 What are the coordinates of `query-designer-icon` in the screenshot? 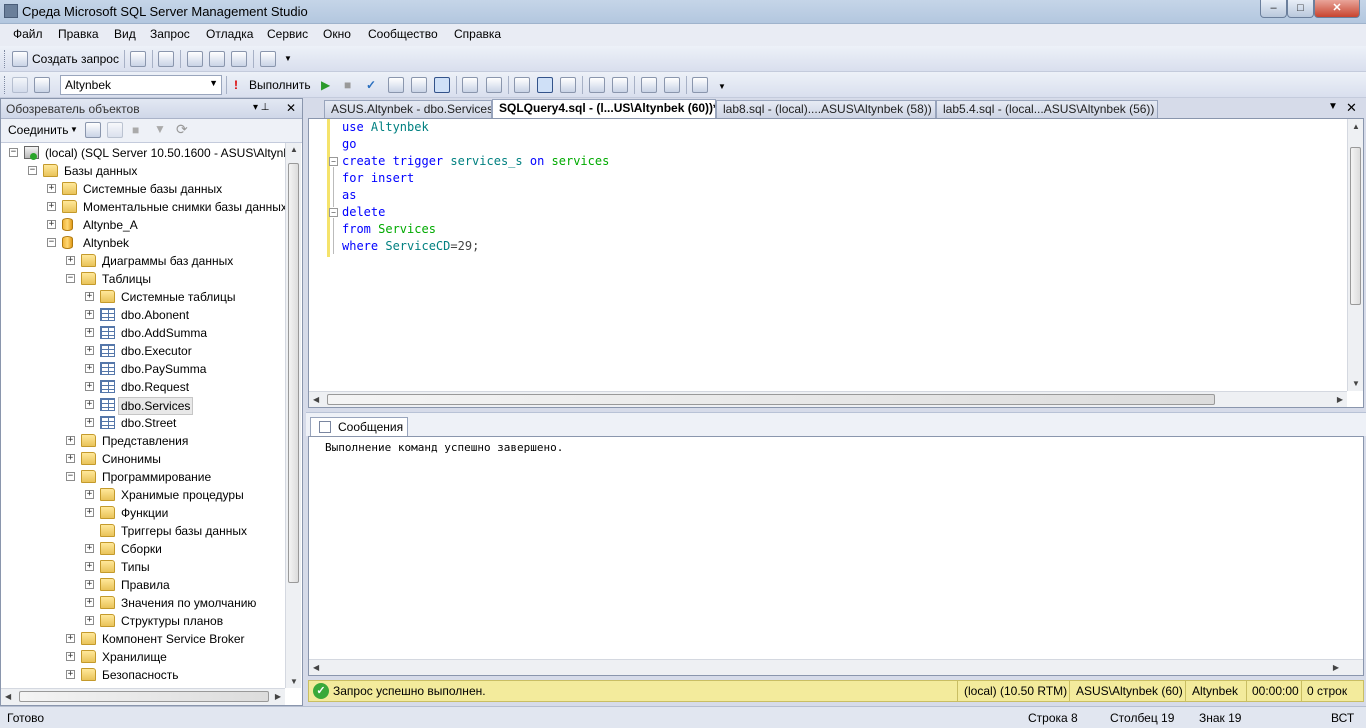 It's located at (419, 85).